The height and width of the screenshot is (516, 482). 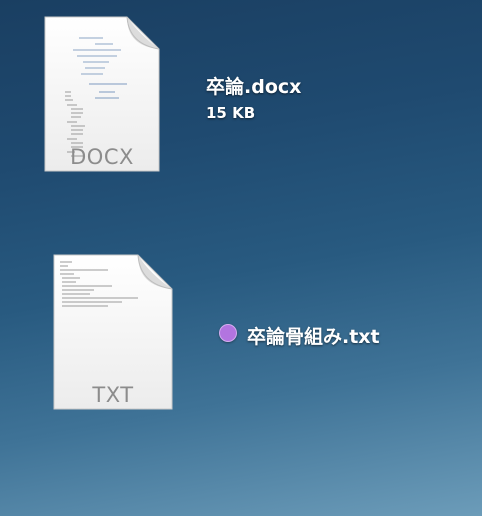 I want to click on file-name-label: 卒論.docx, so click(x=253, y=85).